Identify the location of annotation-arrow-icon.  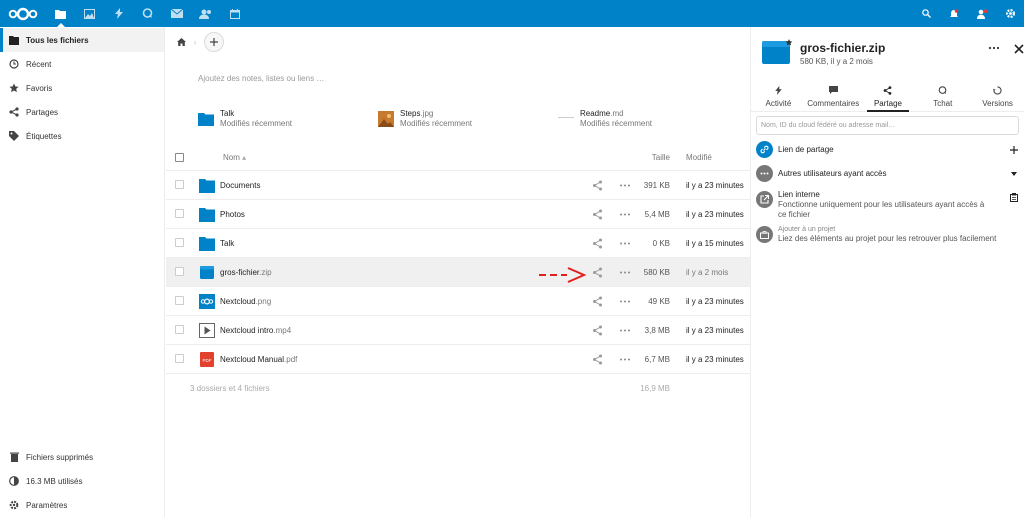
(563, 275).